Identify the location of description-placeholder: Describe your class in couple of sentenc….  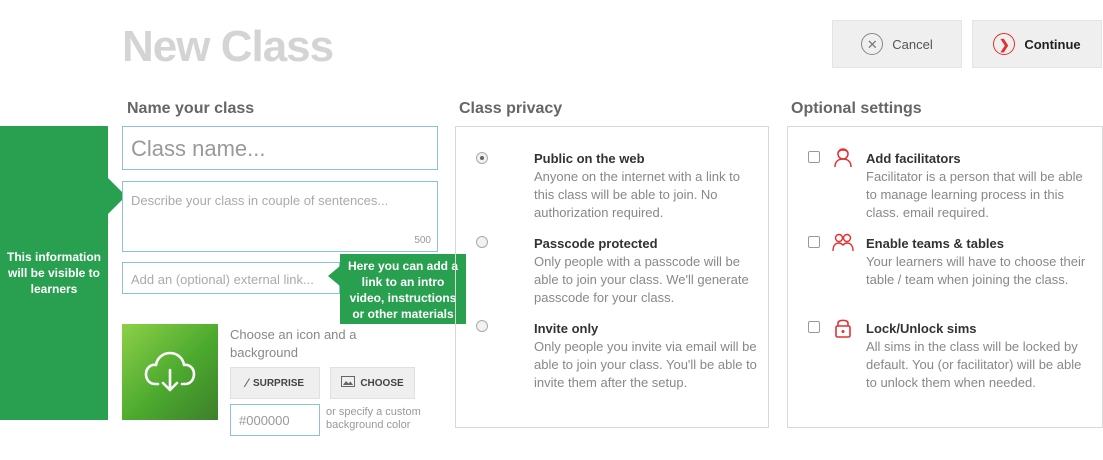
(260, 200).